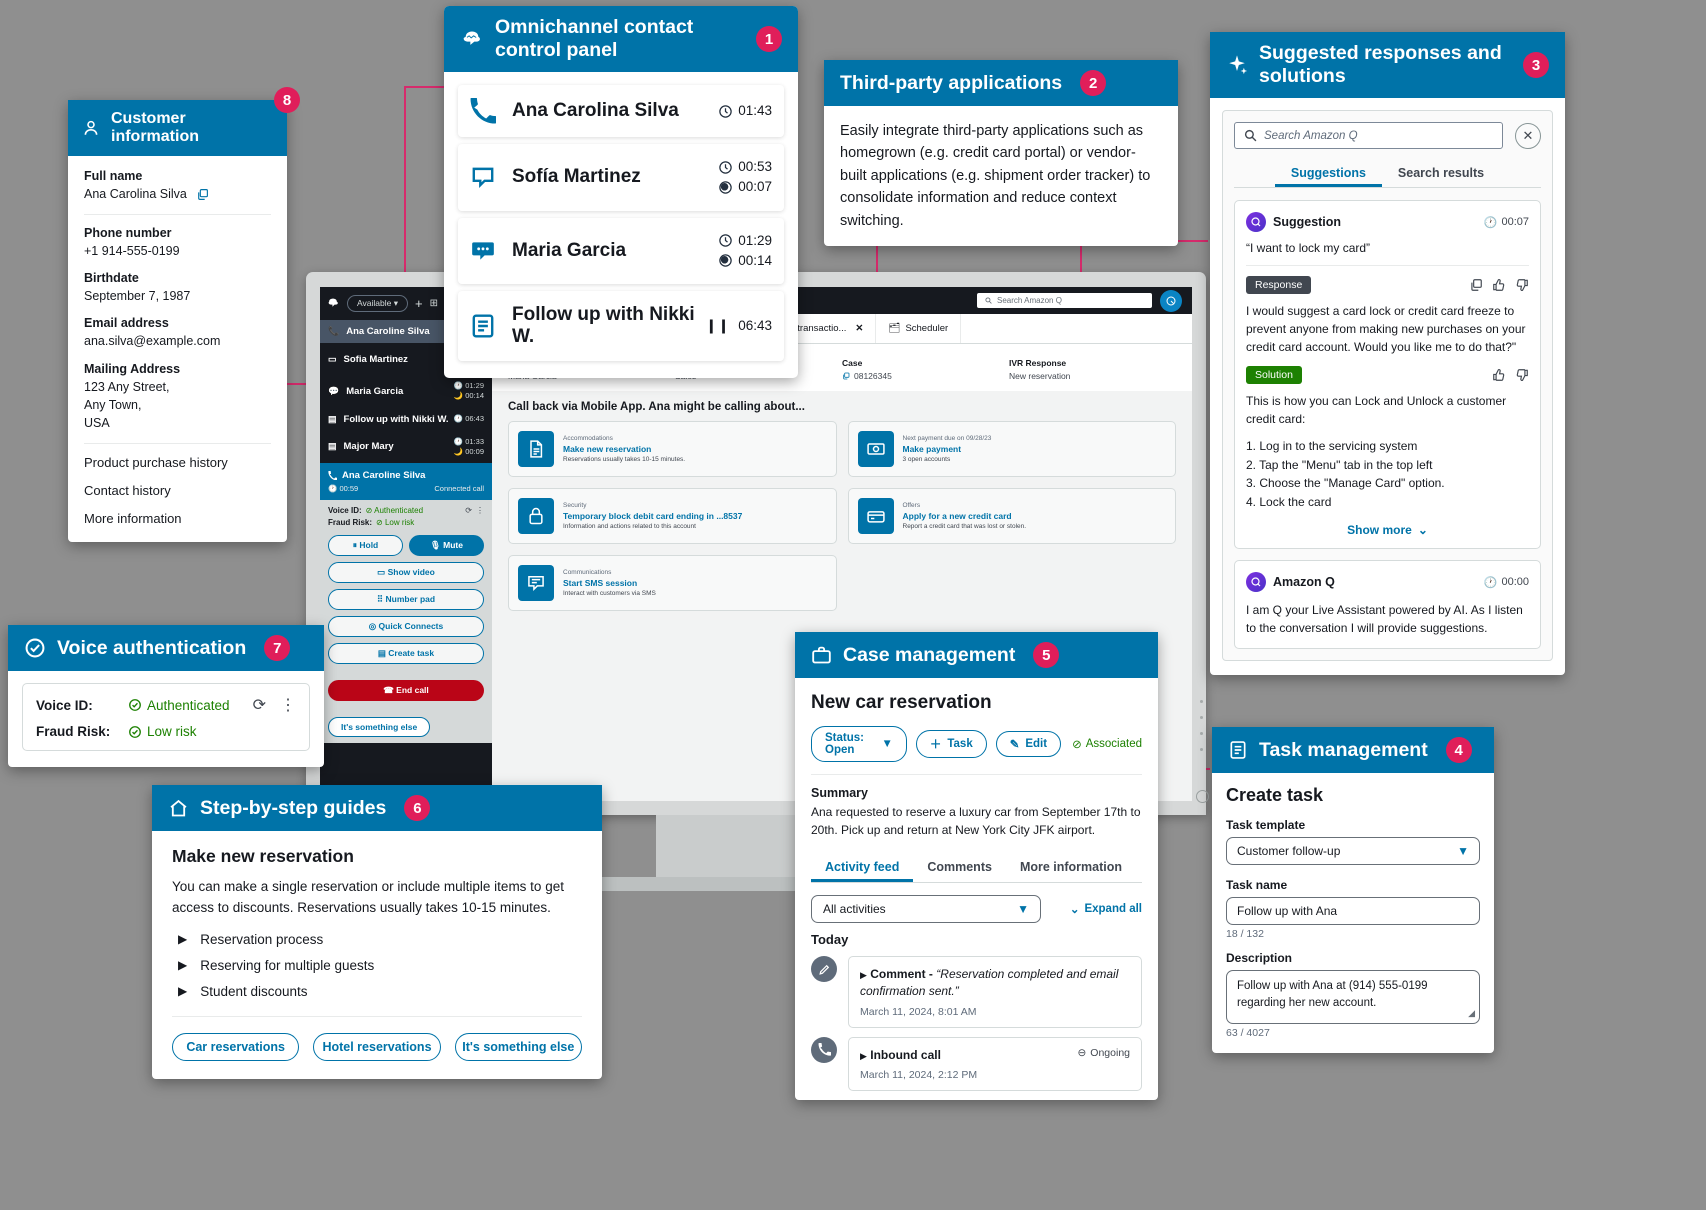 Image resolution: width=1706 pixels, height=1210 pixels. I want to click on hold-button: ⏸ Hold, so click(365, 545).